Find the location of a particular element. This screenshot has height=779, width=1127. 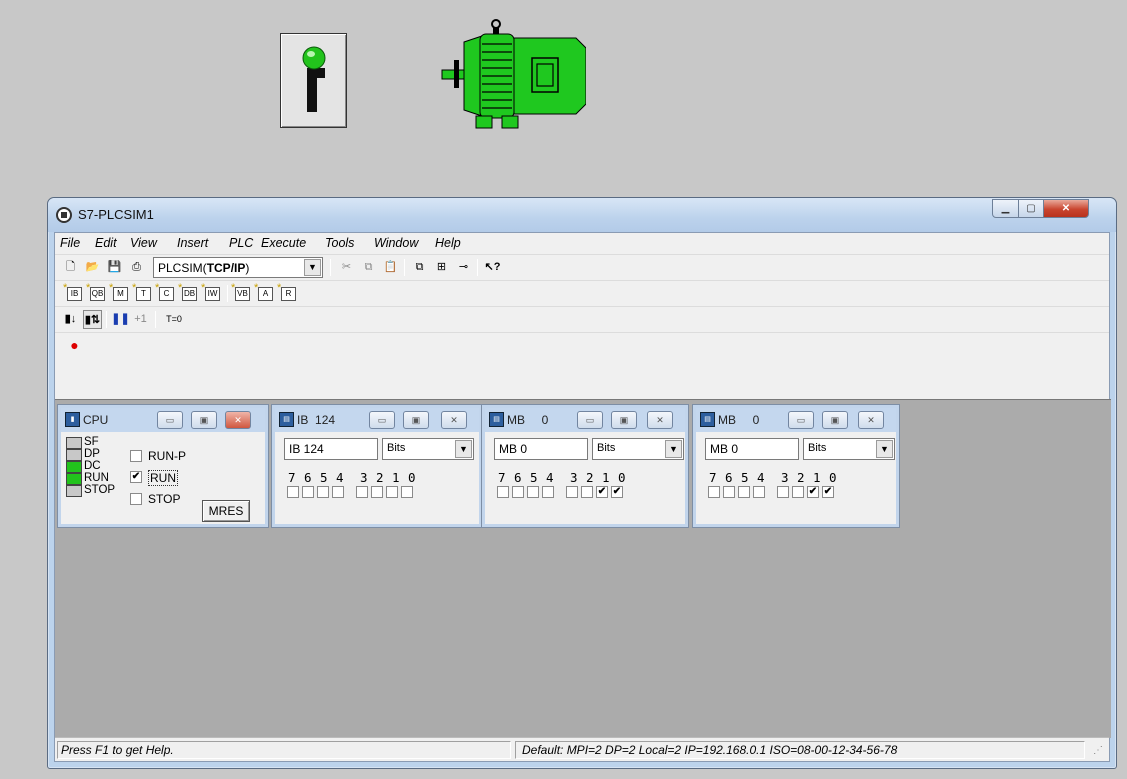

menu-execute: Execute is located at coordinates (283, 243).